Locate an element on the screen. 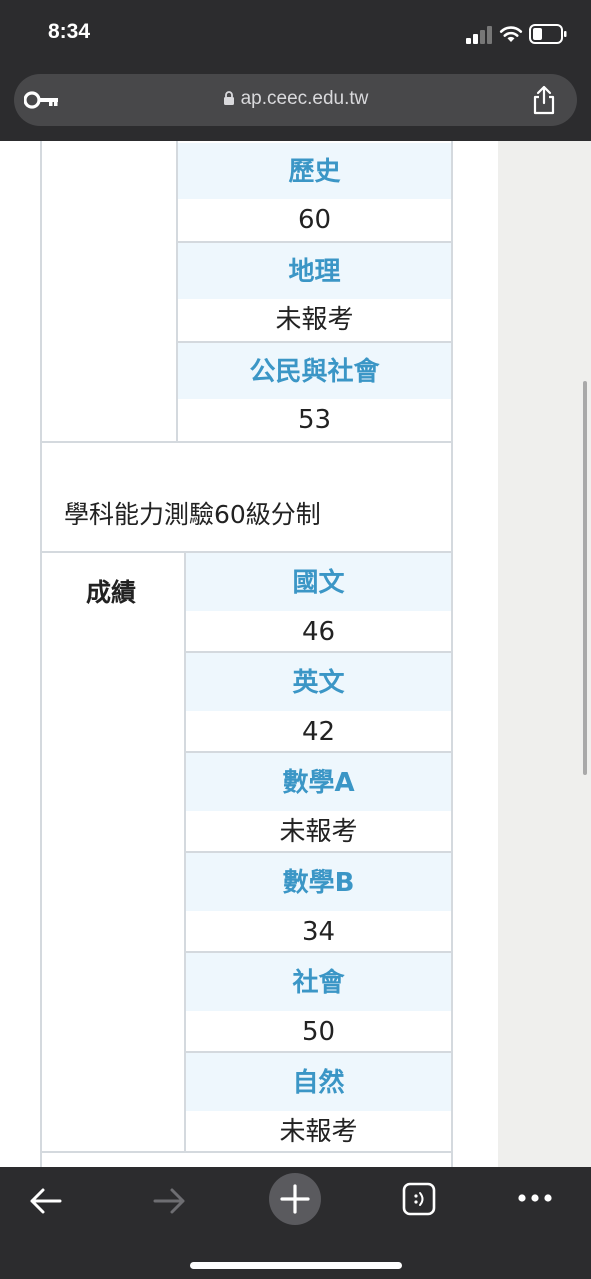 Image resolution: width=591 pixels, height=1279 pixels. url-display: ap.ceec.edu.tw is located at coordinates (295, 99).